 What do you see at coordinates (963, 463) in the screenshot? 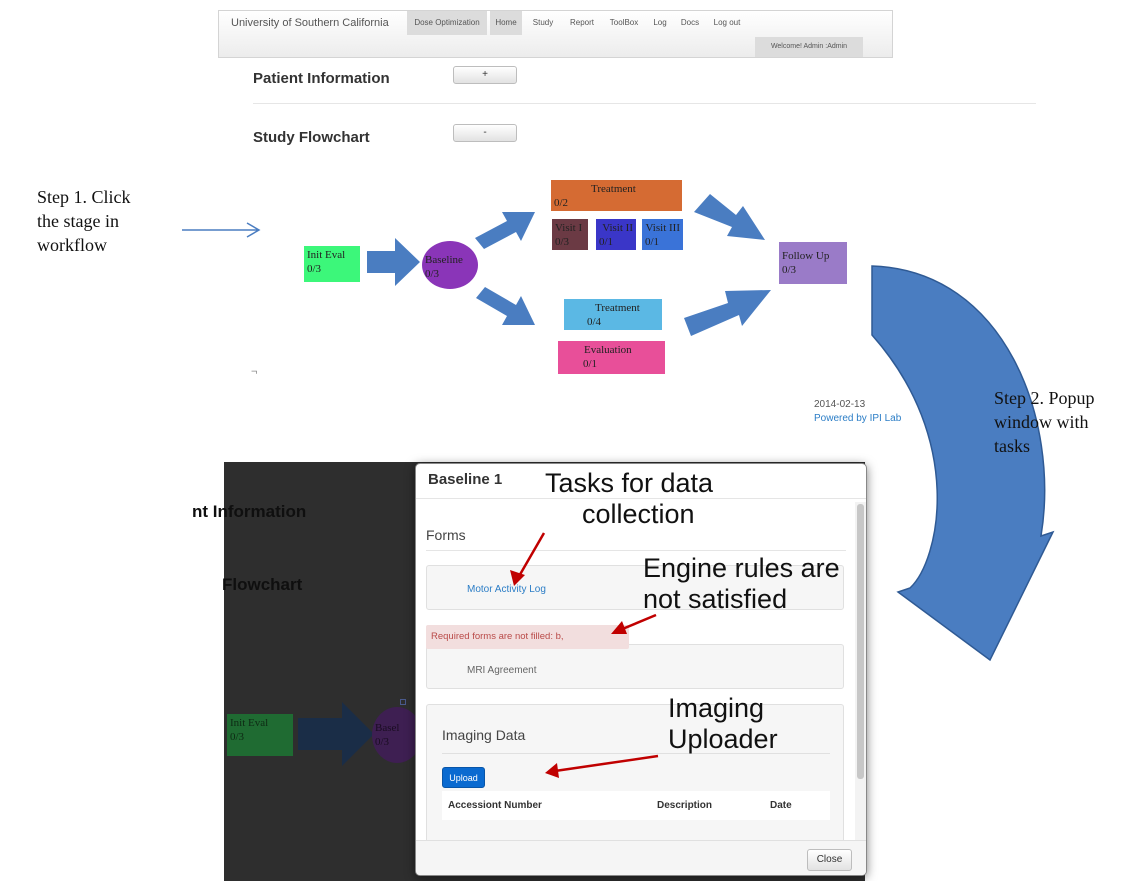
I see `step2-curved-arrow` at bounding box center [963, 463].